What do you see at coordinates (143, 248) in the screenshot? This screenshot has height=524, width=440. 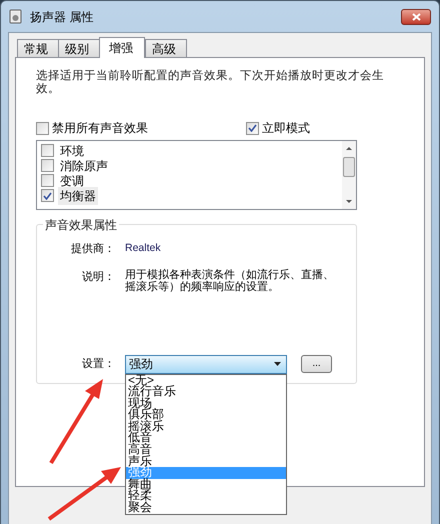 I see `provider-value: Realtek` at bounding box center [143, 248].